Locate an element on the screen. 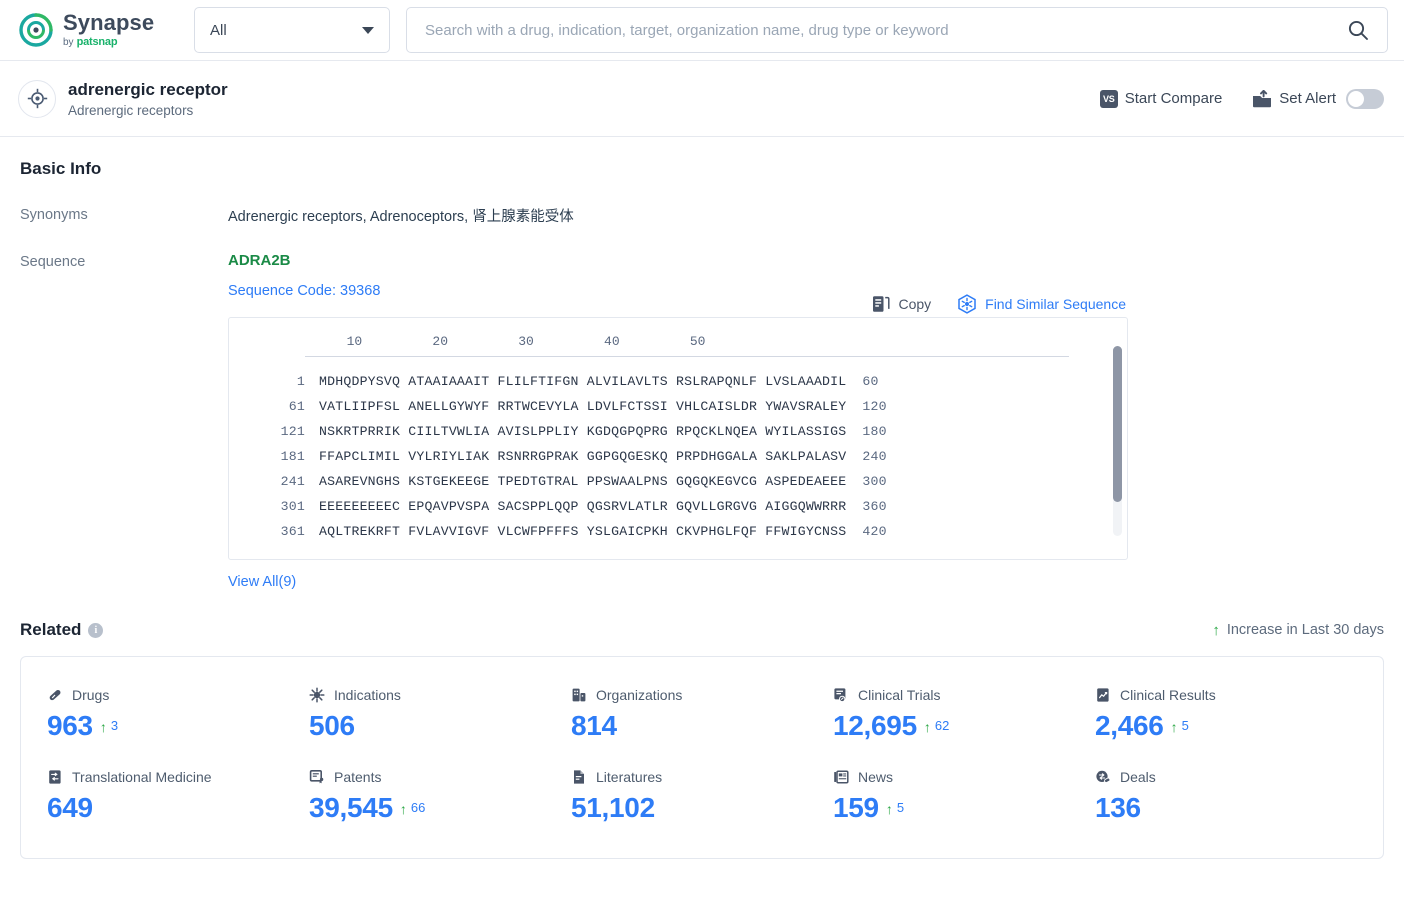 The image size is (1404, 906). related-stat-clinical-trials: Clinical Trials 12,695 ↑ 62 is located at coordinates (964, 714).